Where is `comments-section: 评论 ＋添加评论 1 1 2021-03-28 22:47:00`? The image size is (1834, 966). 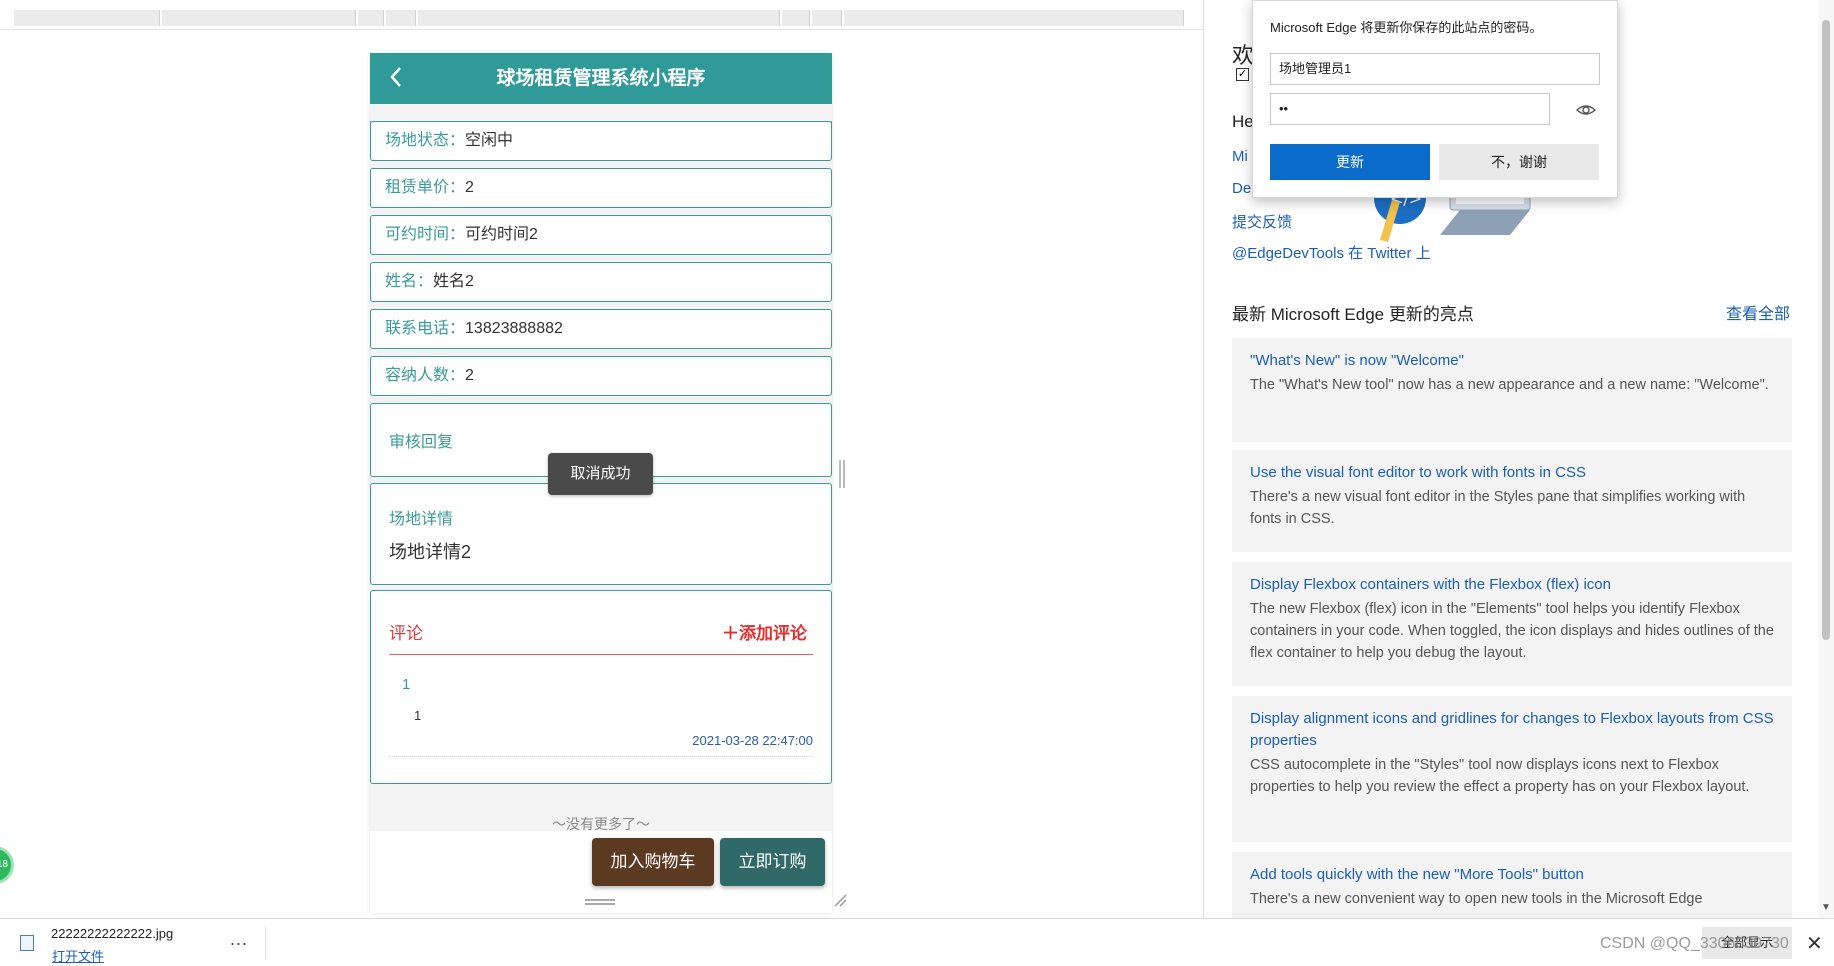 comments-section: 评论 ＋添加评论 1 1 2021-03-28 22:47:00 is located at coordinates (601, 687).